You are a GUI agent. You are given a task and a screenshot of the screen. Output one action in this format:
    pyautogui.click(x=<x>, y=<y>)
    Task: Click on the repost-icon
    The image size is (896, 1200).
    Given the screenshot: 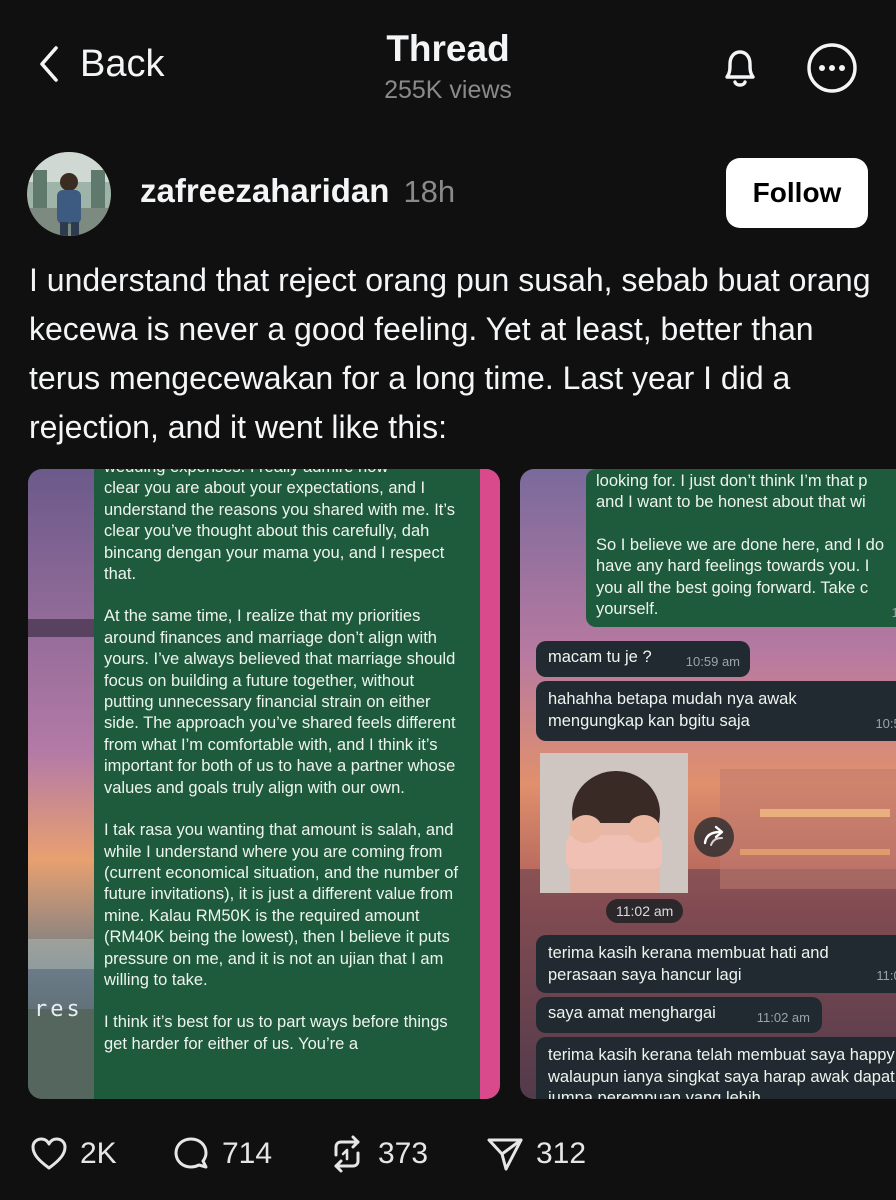 What is the action you would take?
    pyautogui.click(x=347, y=1154)
    